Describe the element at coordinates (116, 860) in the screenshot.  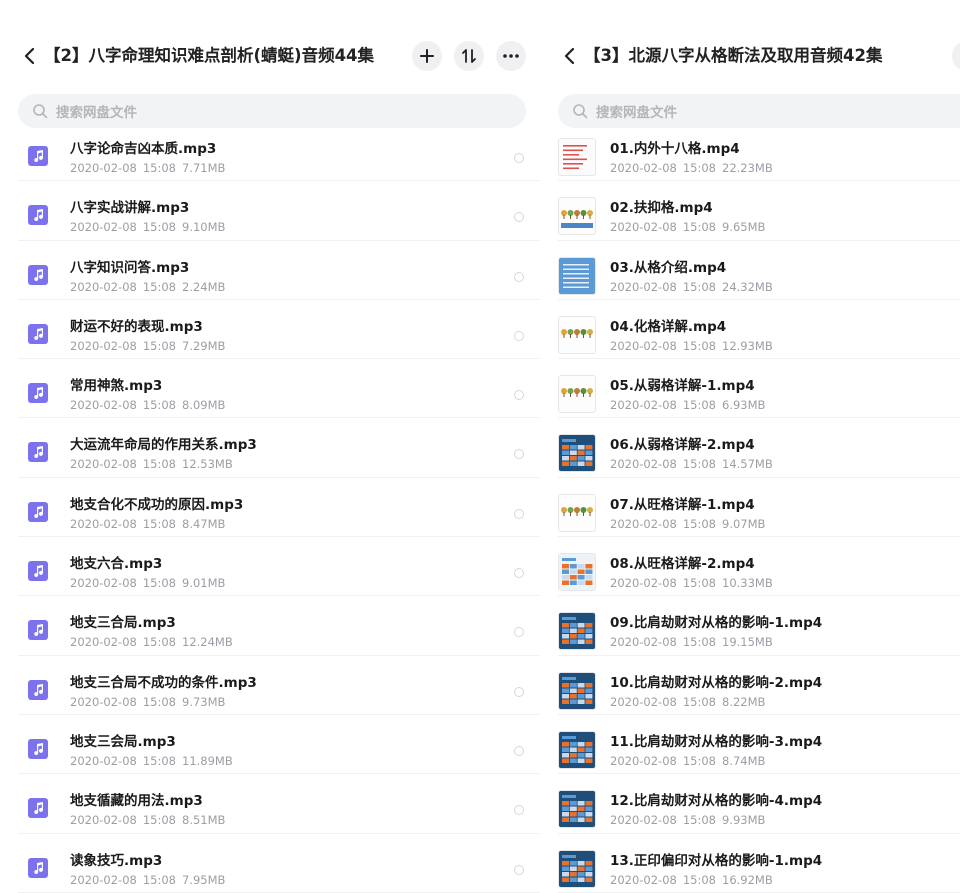
I see `file-name: 读象技巧.mp3` at that location.